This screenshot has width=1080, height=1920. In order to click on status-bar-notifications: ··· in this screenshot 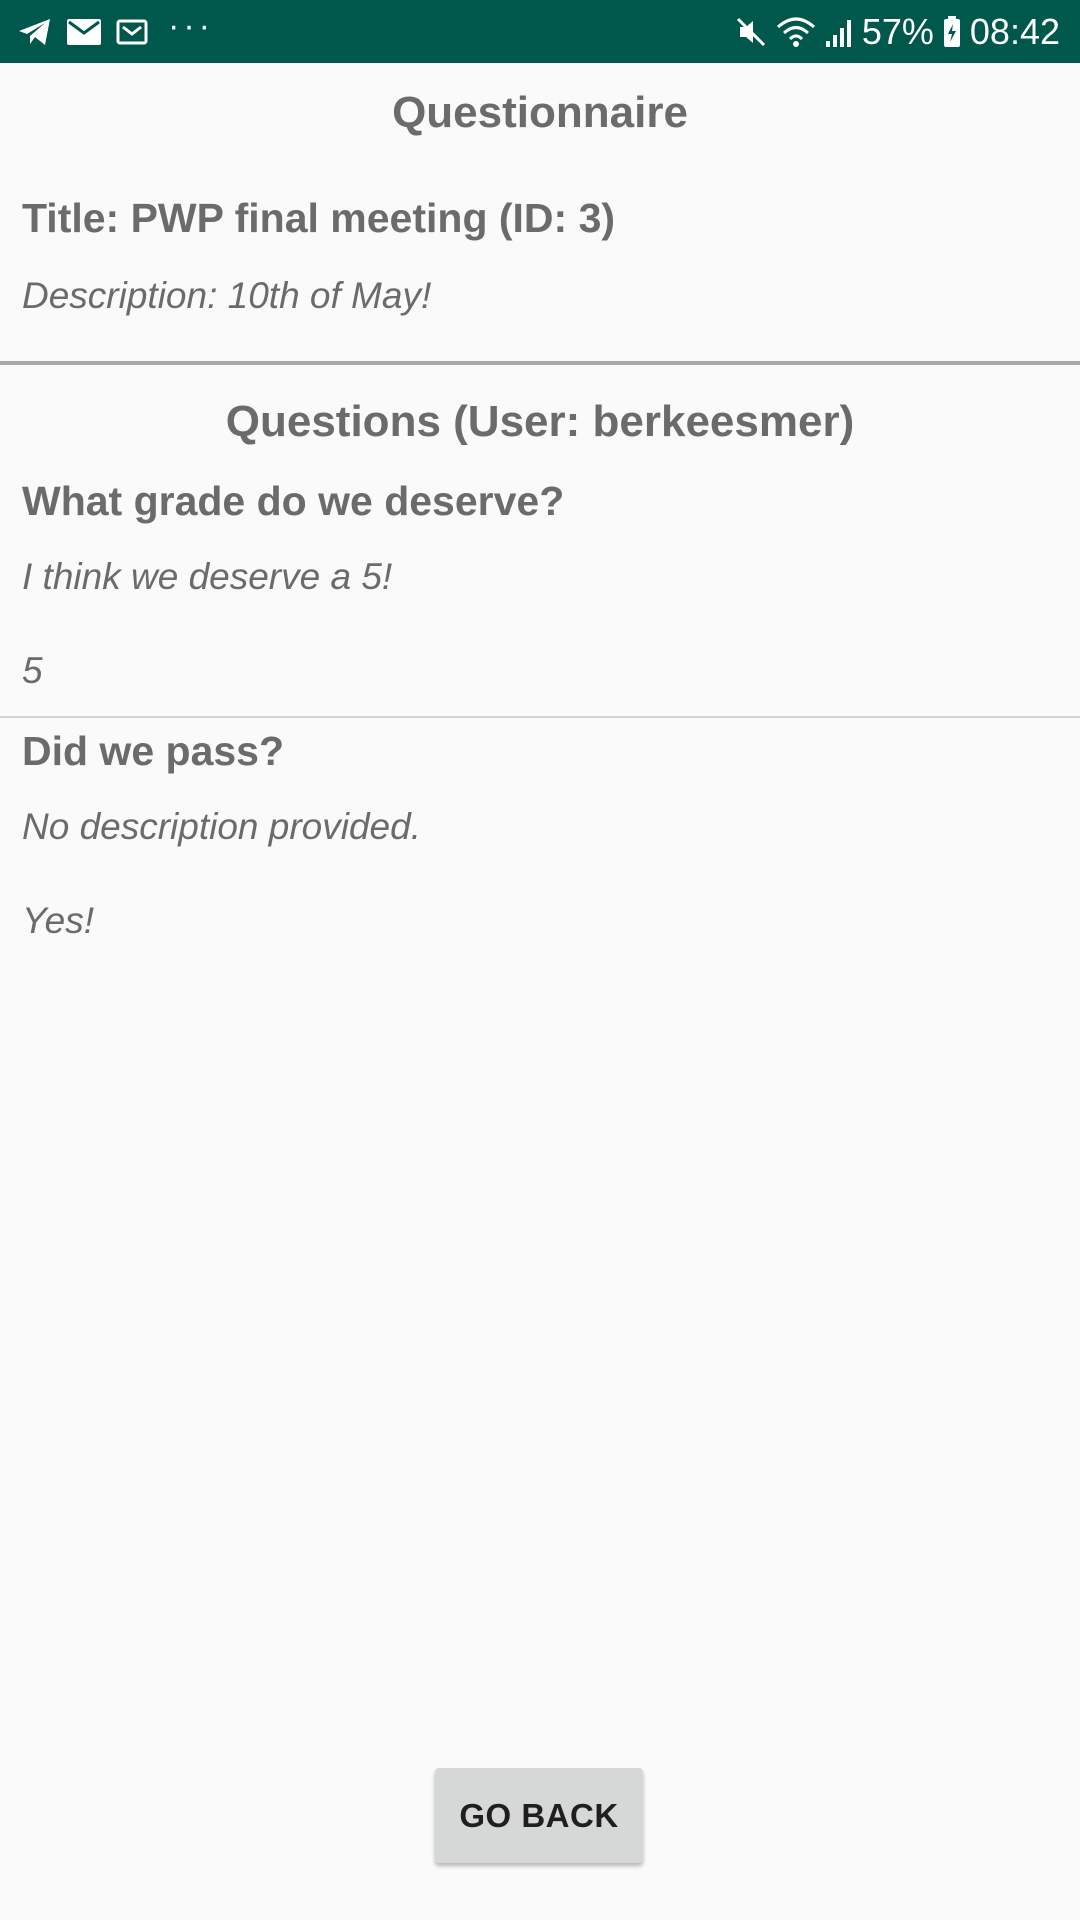, I will do `click(116, 31)`.